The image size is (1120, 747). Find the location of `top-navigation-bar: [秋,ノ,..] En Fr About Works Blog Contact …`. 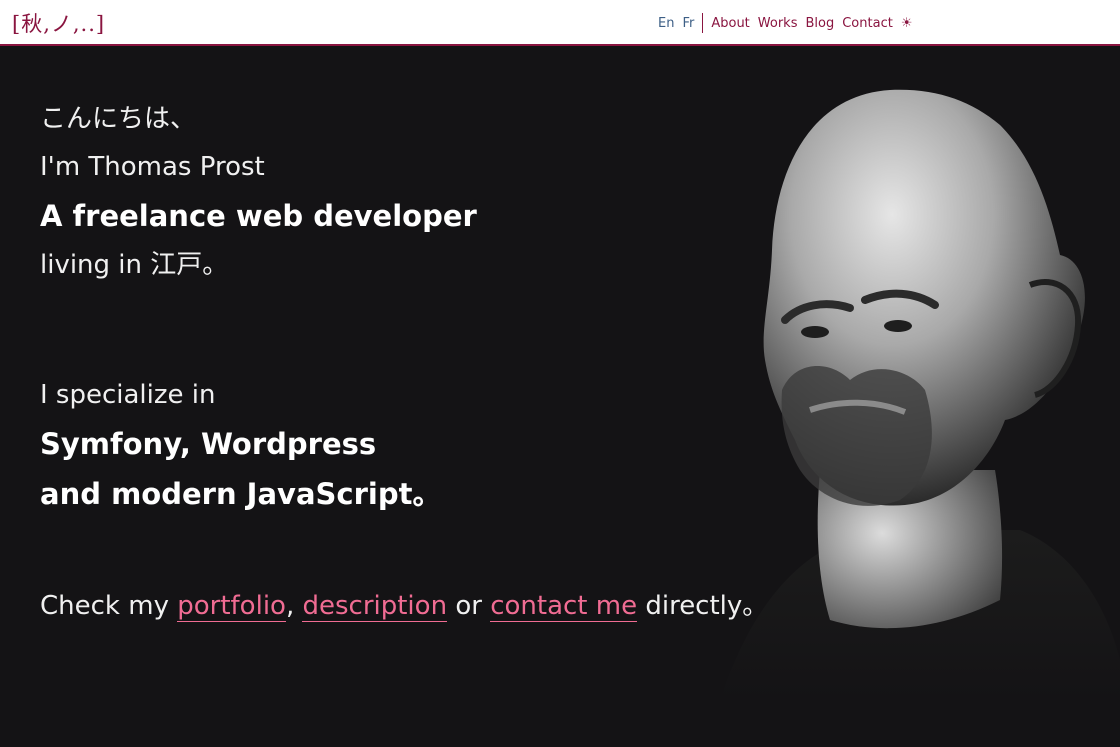

top-navigation-bar: [秋,ノ,..] En Fr About Works Blog Contact … is located at coordinates (560, 23).